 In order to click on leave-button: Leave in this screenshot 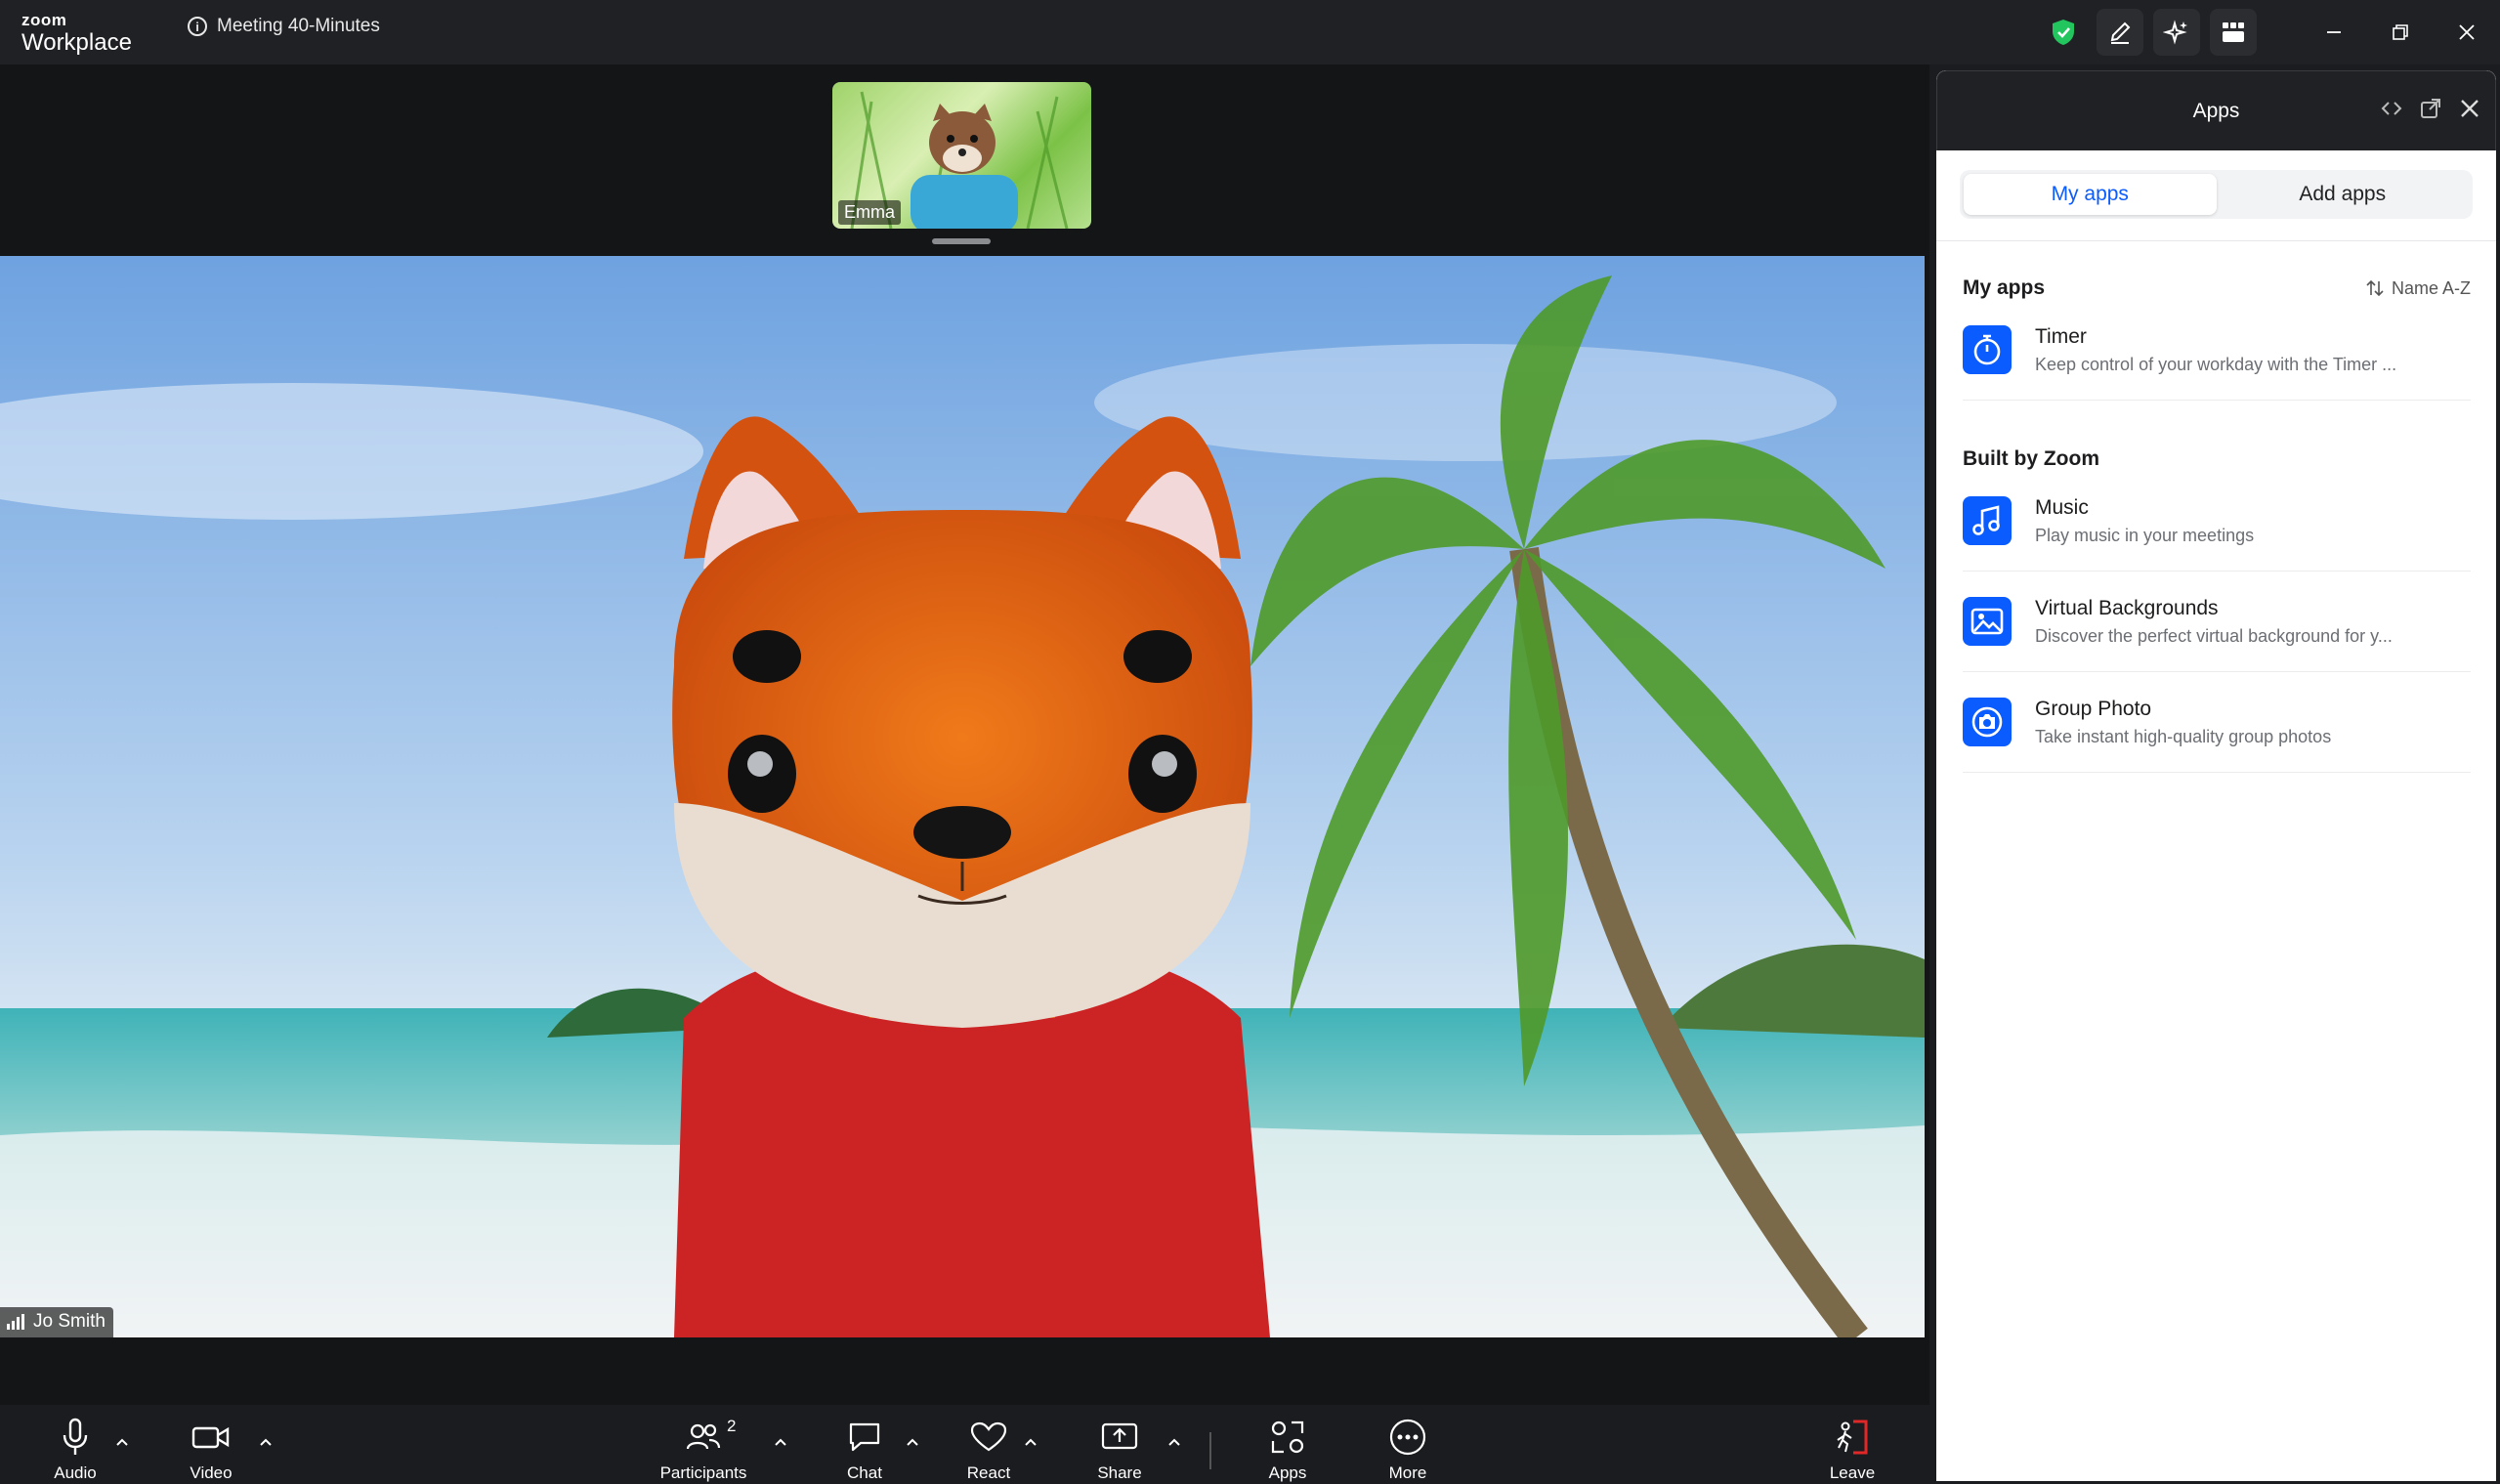, I will do `click(1852, 1450)`.